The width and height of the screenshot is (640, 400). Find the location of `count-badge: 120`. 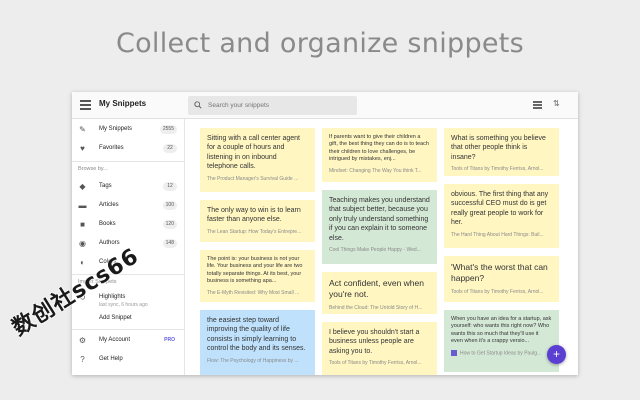

count-badge: 120 is located at coordinates (169, 224).